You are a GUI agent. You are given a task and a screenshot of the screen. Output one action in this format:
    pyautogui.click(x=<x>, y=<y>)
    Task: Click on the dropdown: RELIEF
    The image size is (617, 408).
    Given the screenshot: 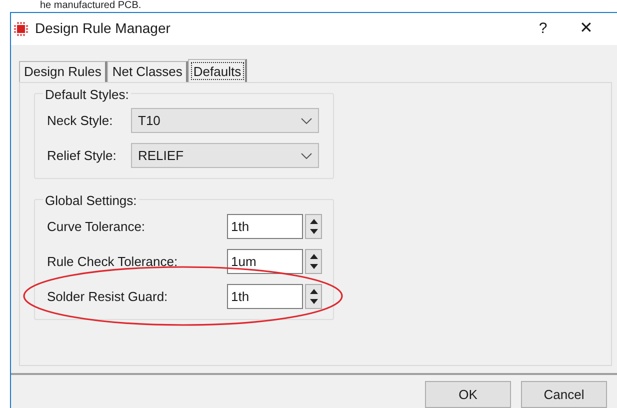 What is the action you would take?
    pyautogui.click(x=225, y=155)
    